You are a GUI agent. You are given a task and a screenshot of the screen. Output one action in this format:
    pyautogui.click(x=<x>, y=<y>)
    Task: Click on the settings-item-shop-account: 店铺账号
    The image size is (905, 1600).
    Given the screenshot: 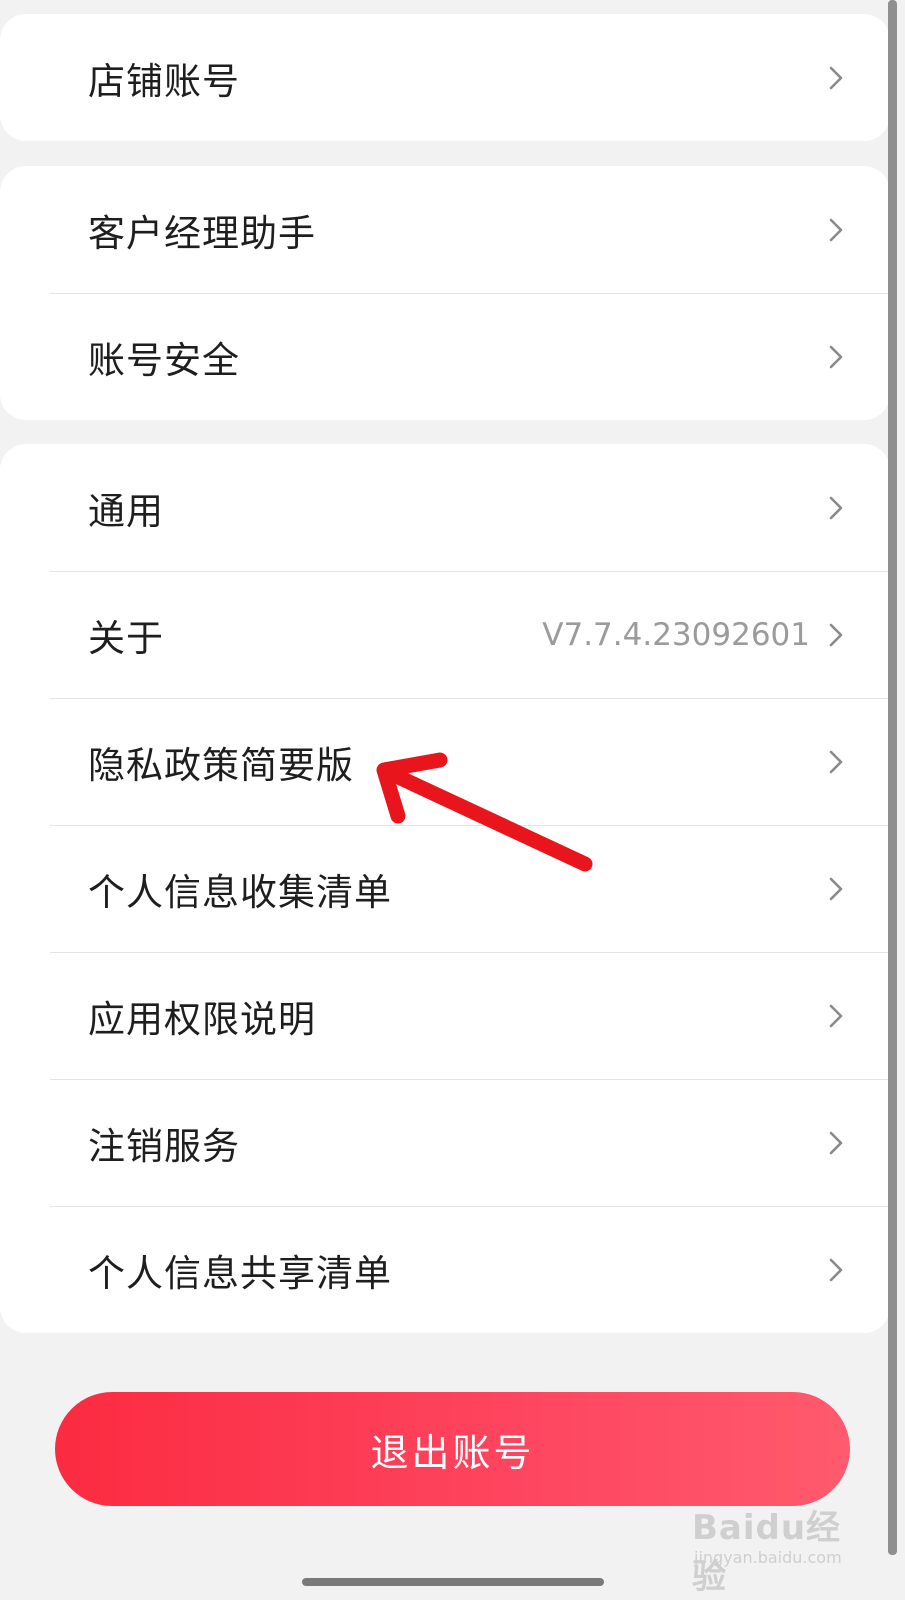 What is the action you would take?
    pyautogui.click(x=445, y=77)
    